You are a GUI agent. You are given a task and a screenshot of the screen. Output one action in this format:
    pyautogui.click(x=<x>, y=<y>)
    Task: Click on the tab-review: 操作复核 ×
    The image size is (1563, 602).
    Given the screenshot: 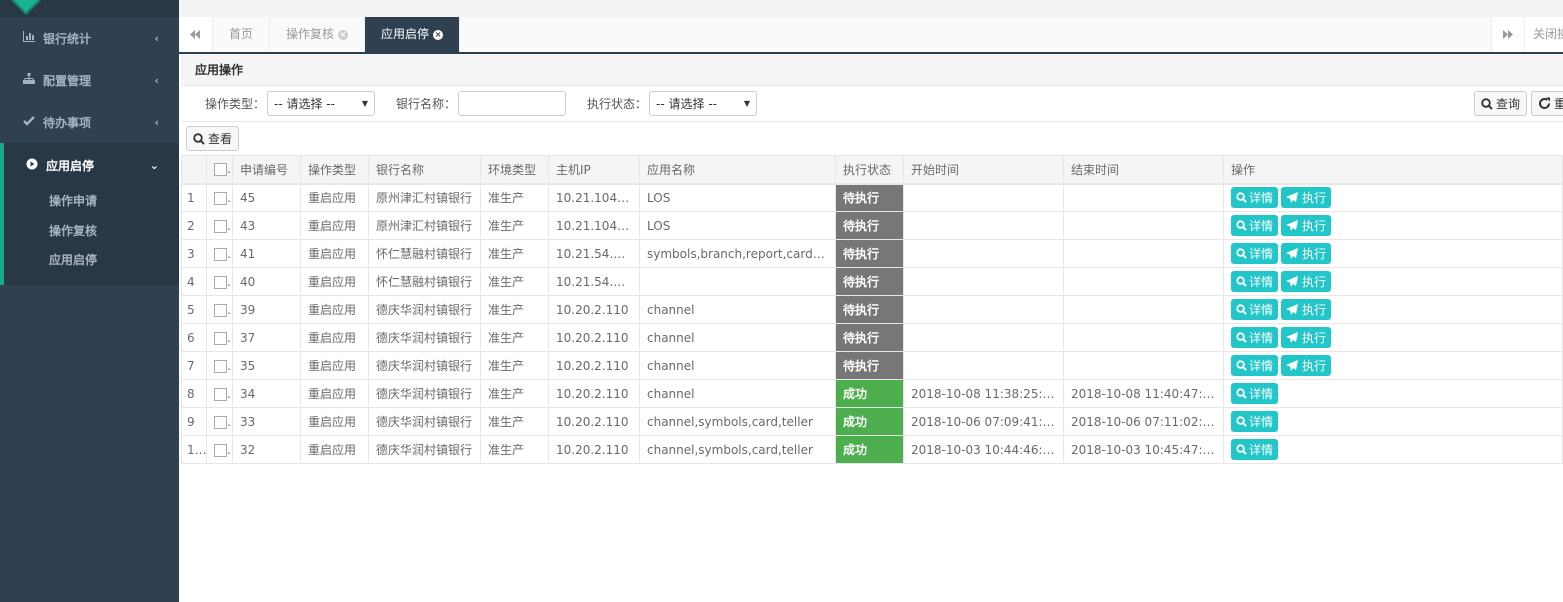 What is the action you would take?
    pyautogui.click(x=318, y=34)
    